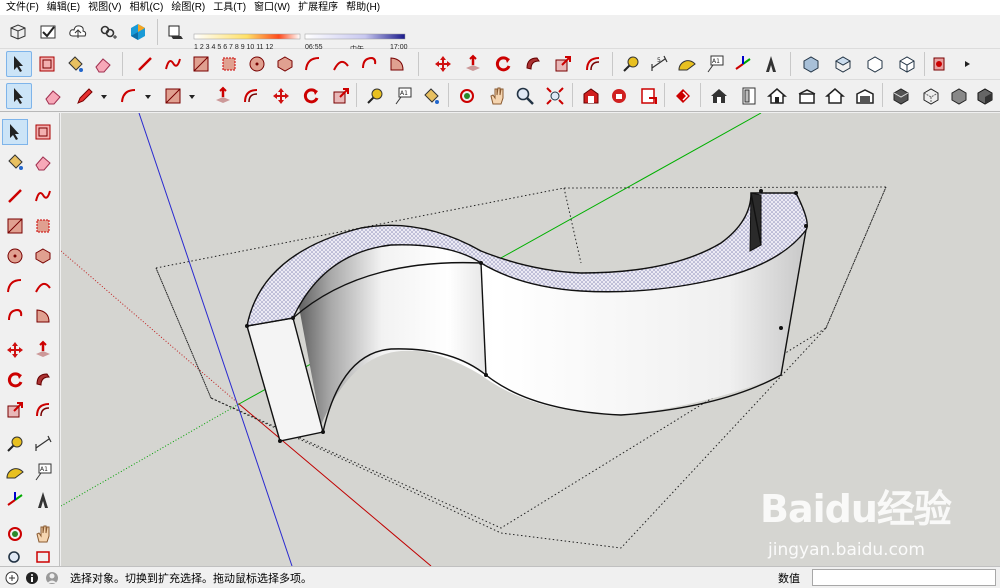  I want to click on pencil-icon, so click(85, 96).